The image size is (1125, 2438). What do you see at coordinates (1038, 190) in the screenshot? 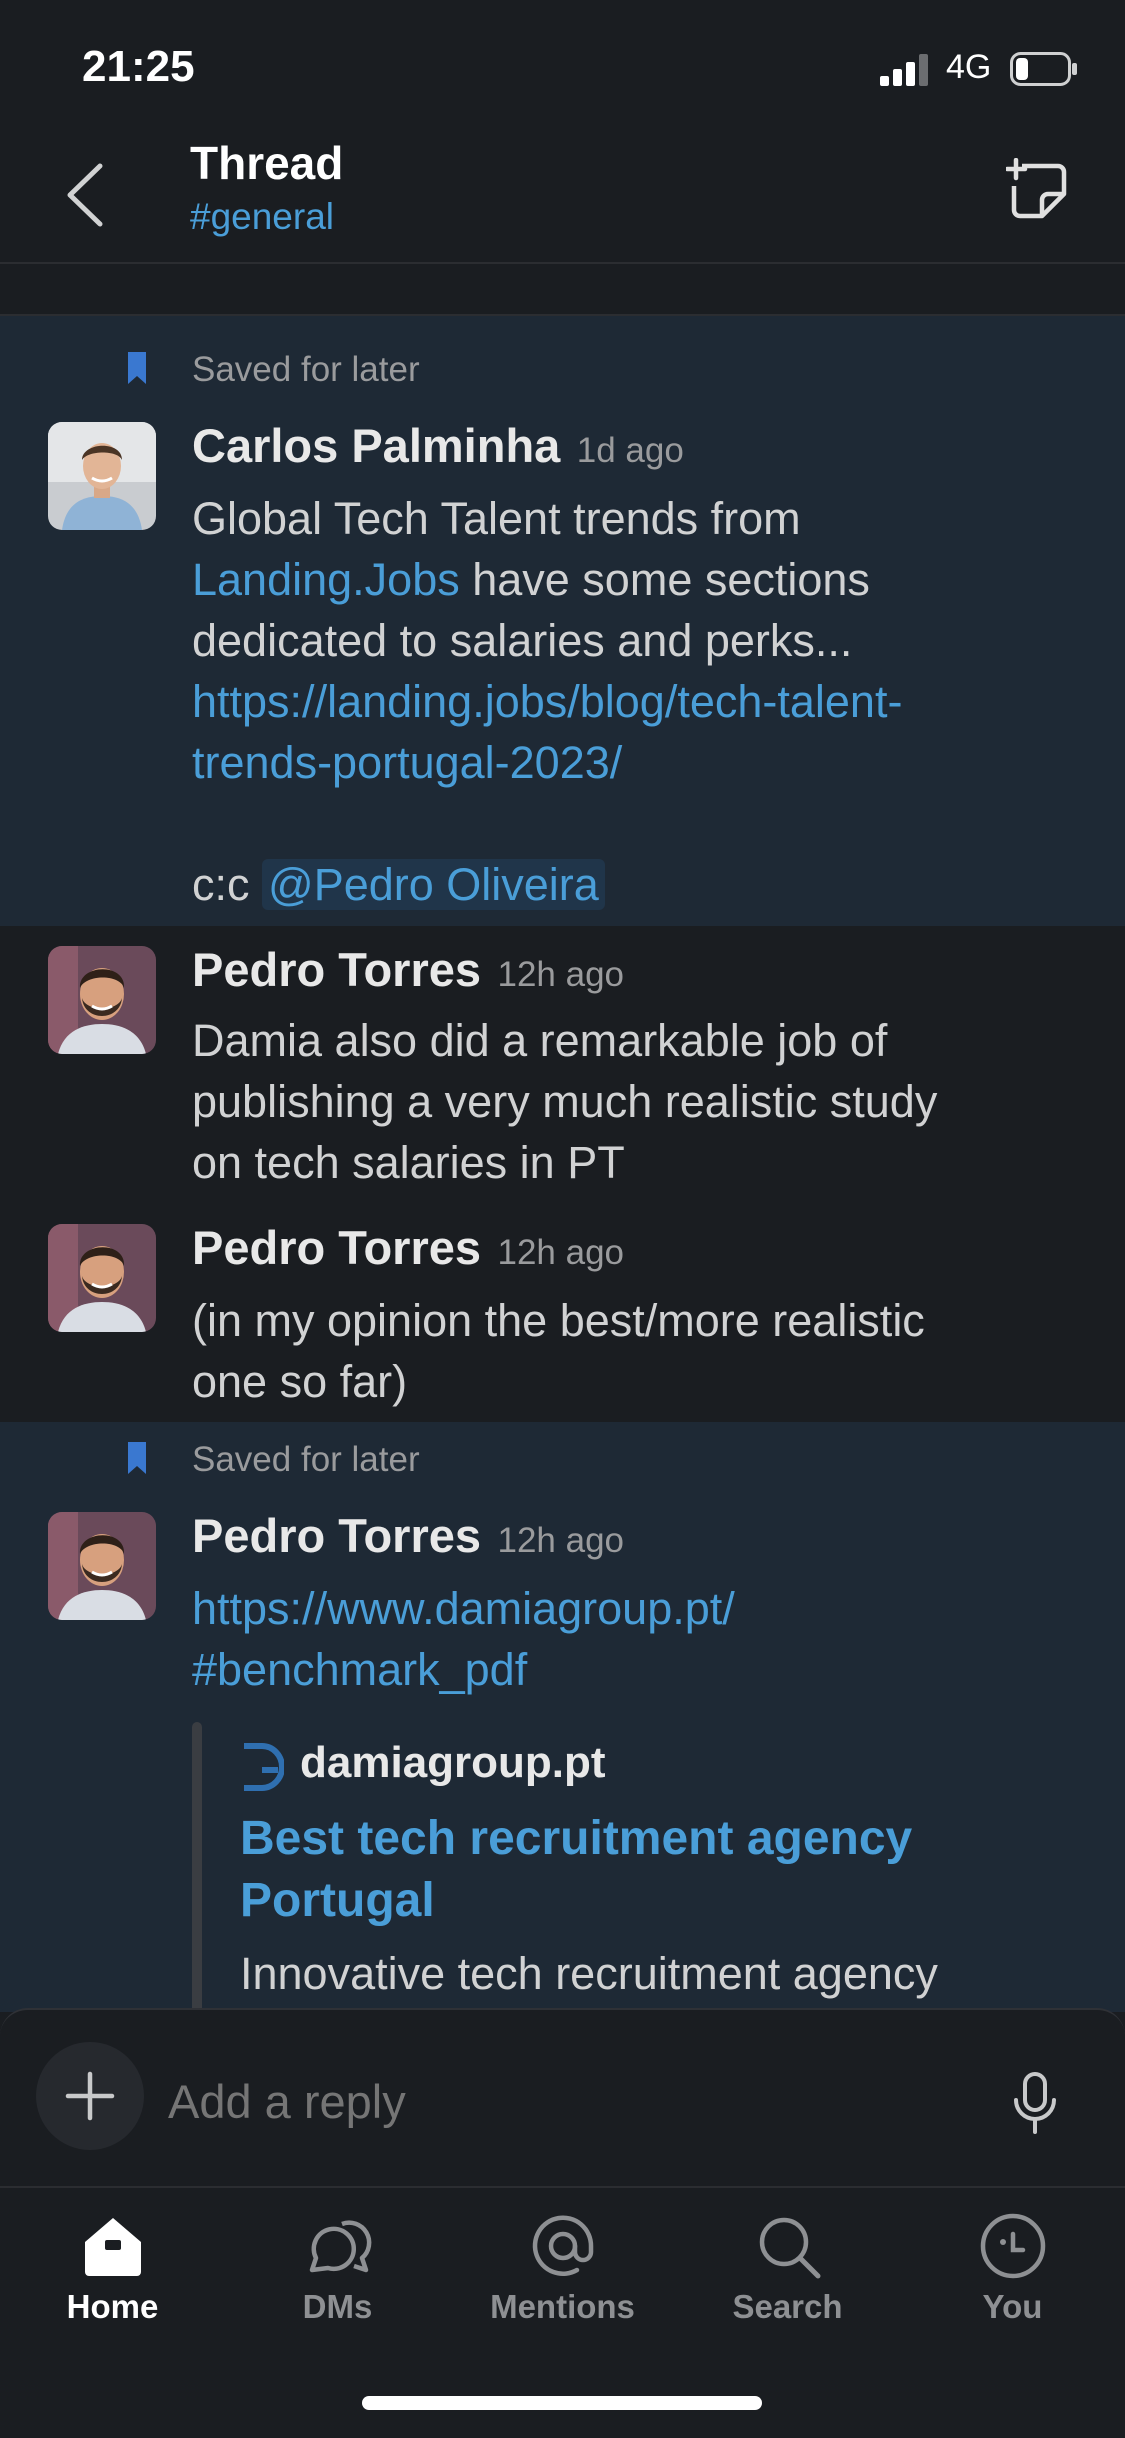
I see `new-note-icon` at bounding box center [1038, 190].